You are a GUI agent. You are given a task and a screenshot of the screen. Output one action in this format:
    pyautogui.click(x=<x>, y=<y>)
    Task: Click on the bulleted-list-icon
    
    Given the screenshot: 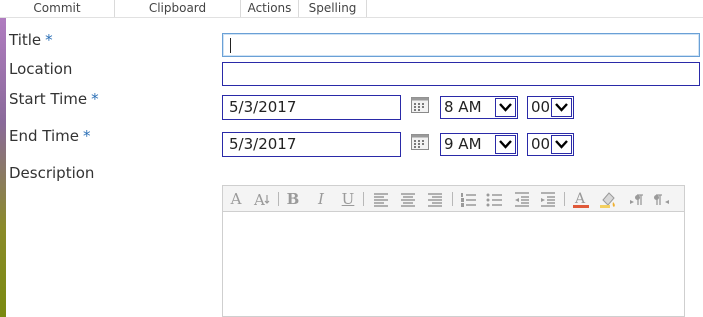 What is the action you would take?
    pyautogui.click(x=494, y=199)
    